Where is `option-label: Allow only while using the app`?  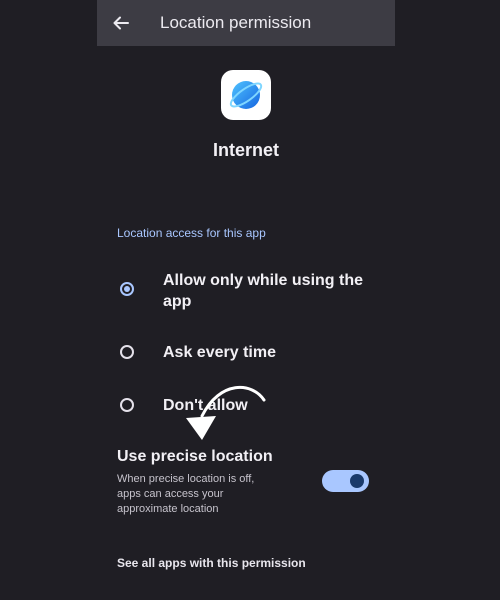
option-label: Allow only while using the app is located at coordinates (263, 291).